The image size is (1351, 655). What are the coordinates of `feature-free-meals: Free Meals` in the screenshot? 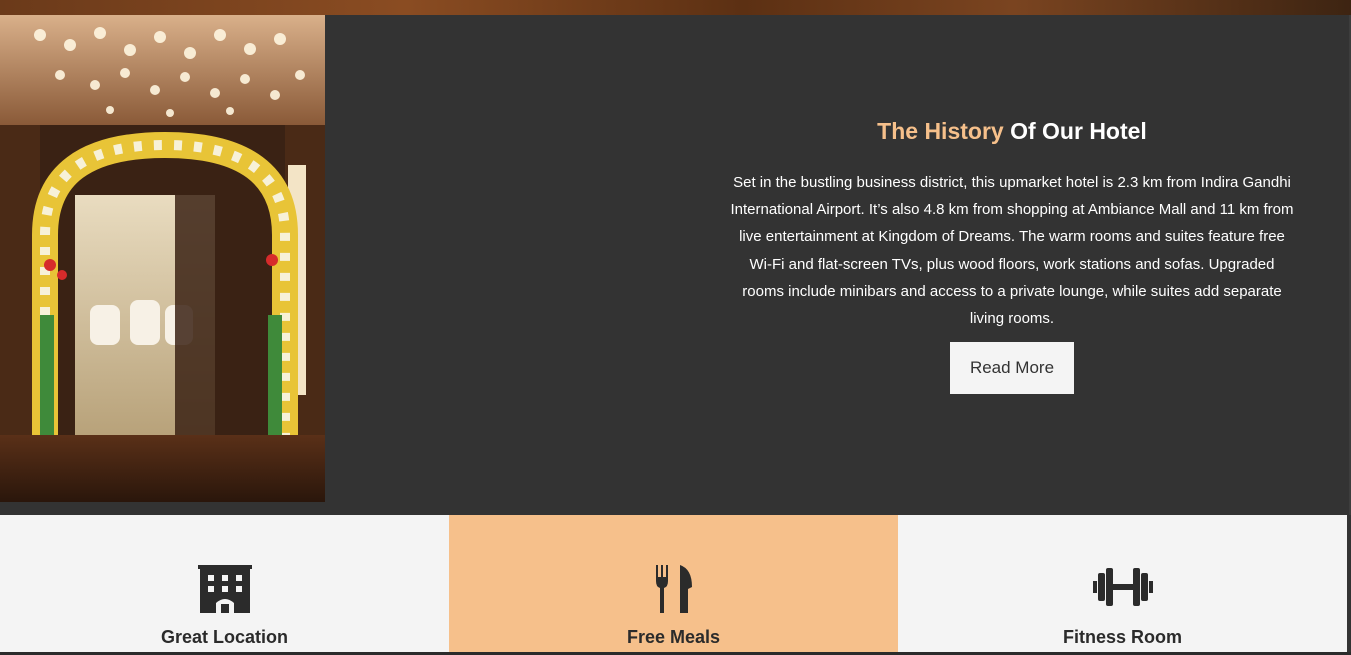 It's located at (673, 585).